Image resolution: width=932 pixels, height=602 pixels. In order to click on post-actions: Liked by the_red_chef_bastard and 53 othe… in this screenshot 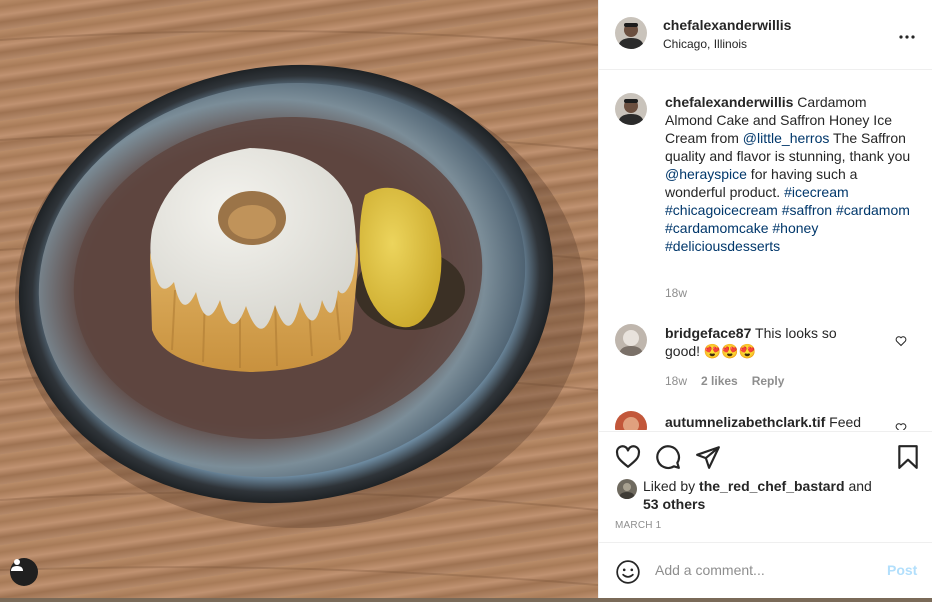, I will do `click(765, 486)`.